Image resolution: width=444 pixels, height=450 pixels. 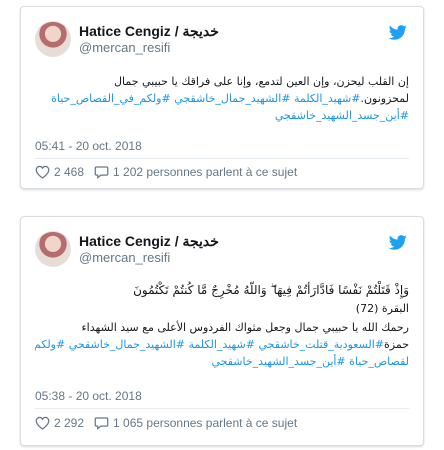 I want to click on tweet-actions: 2 468 1 202 personnes parlent à ce sujet, so click(x=171, y=172).